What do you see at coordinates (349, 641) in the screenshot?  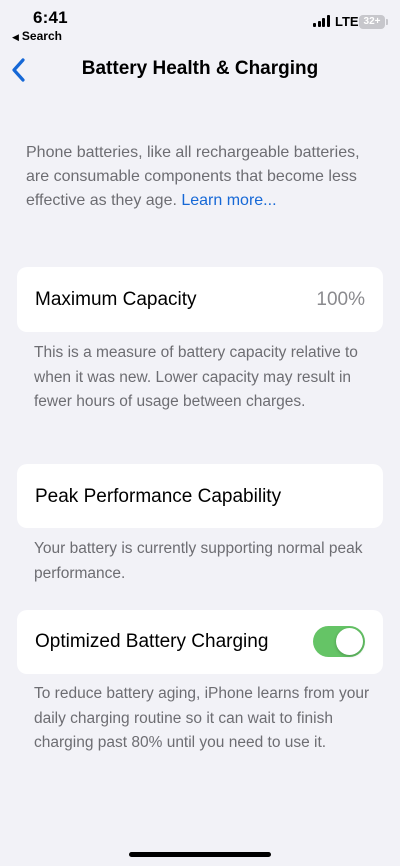 I see `toggle-knob` at bounding box center [349, 641].